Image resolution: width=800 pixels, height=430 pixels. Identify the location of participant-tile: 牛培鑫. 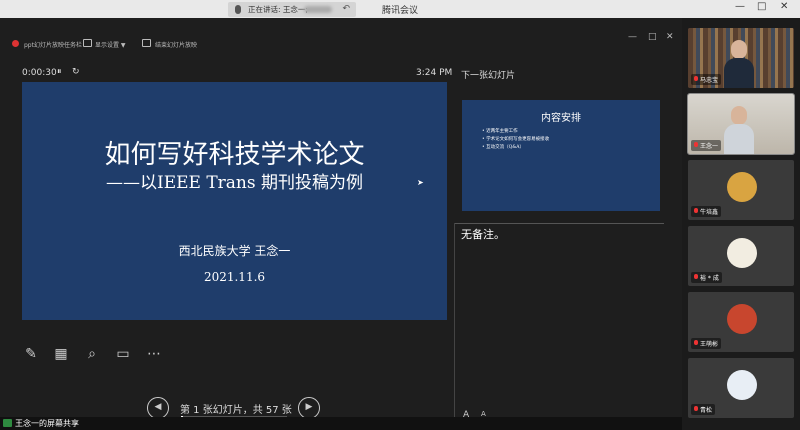
(741, 190).